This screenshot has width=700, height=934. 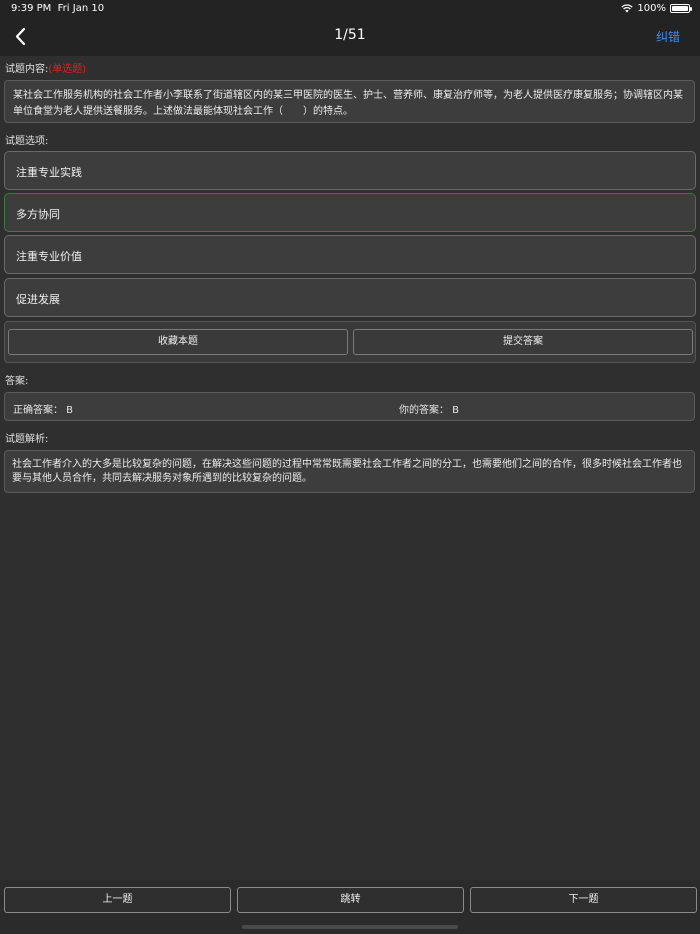 What do you see at coordinates (350, 297) in the screenshot?
I see `option-d: 促进发展` at bounding box center [350, 297].